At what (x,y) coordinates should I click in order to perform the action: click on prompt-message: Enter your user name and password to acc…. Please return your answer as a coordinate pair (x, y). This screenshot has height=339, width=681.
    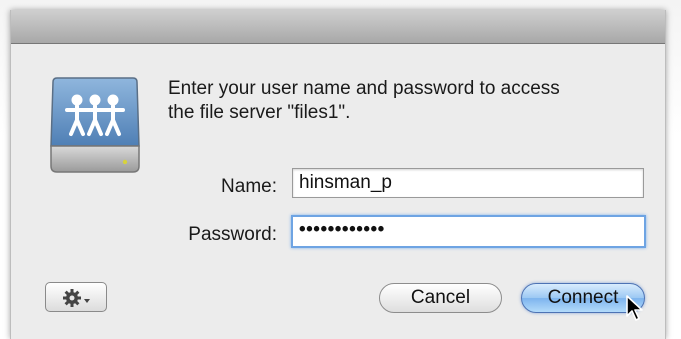
    Looking at the image, I should click on (403, 101).